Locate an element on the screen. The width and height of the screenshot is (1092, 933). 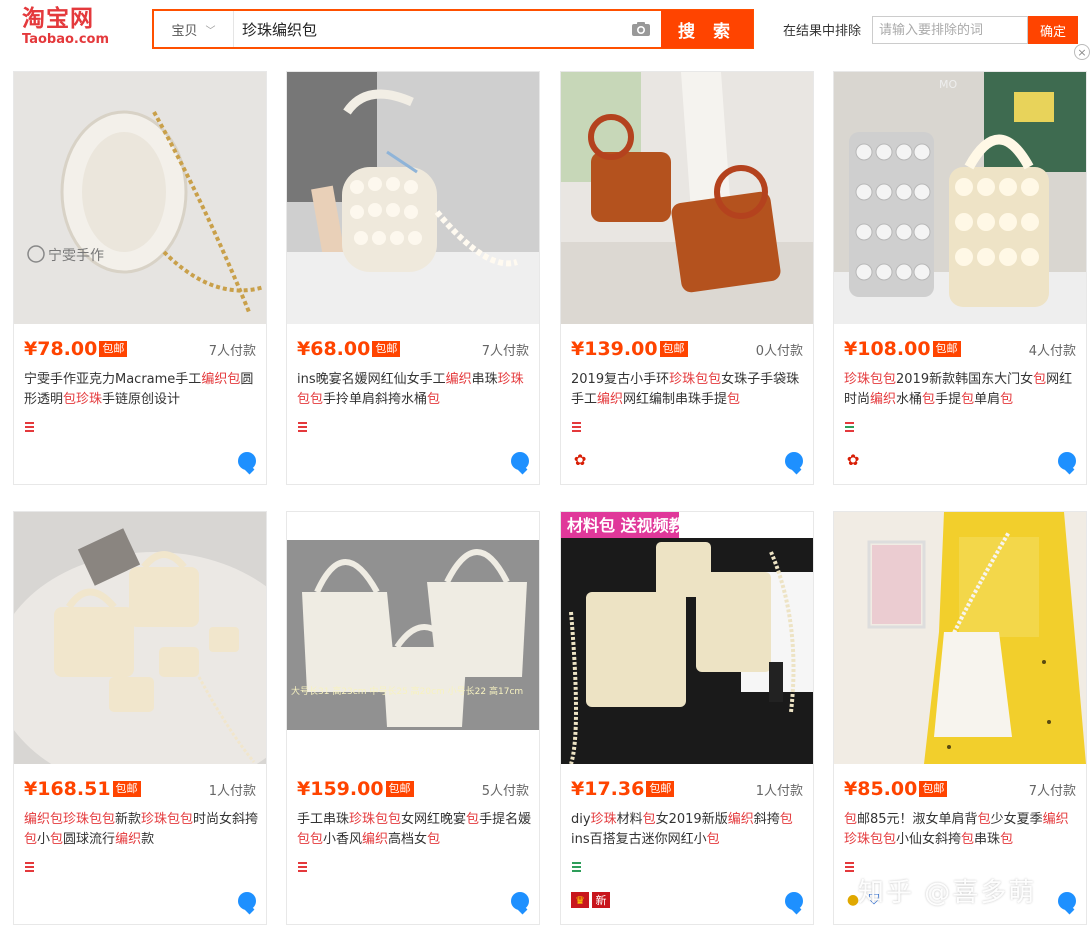
title-text: 材料 is located at coordinates (629, 819).